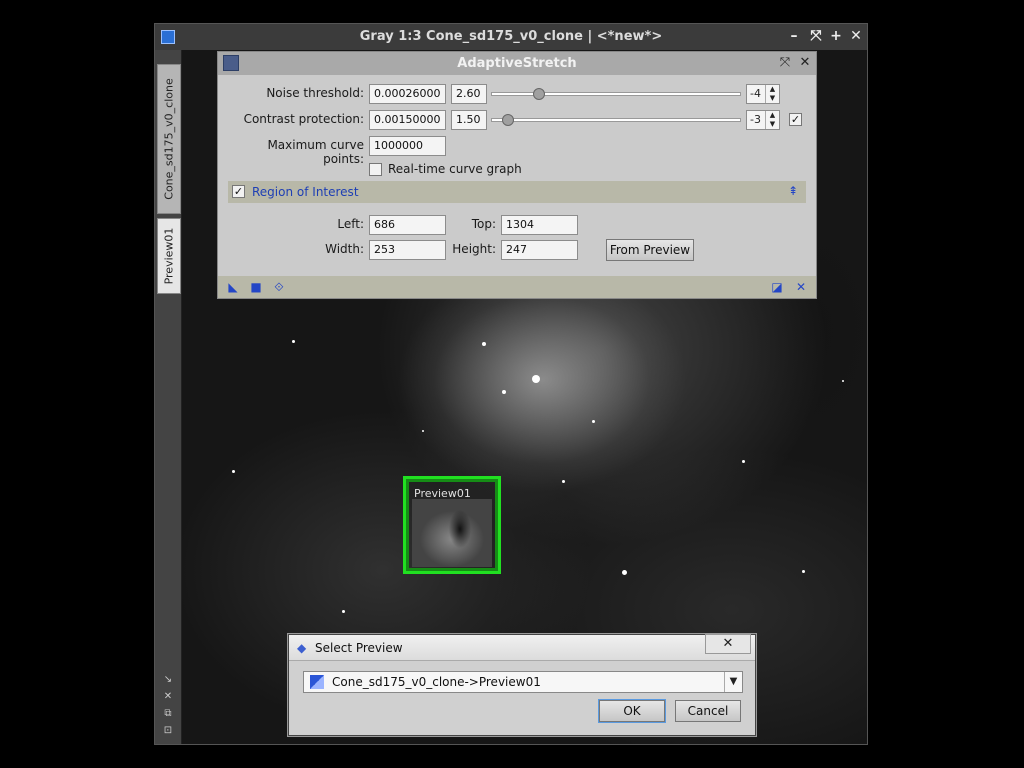  What do you see at coordinates (359, 648) in the screenshot?
I see `select-preview-title: Select Preview` at bounding box center [359, 648].